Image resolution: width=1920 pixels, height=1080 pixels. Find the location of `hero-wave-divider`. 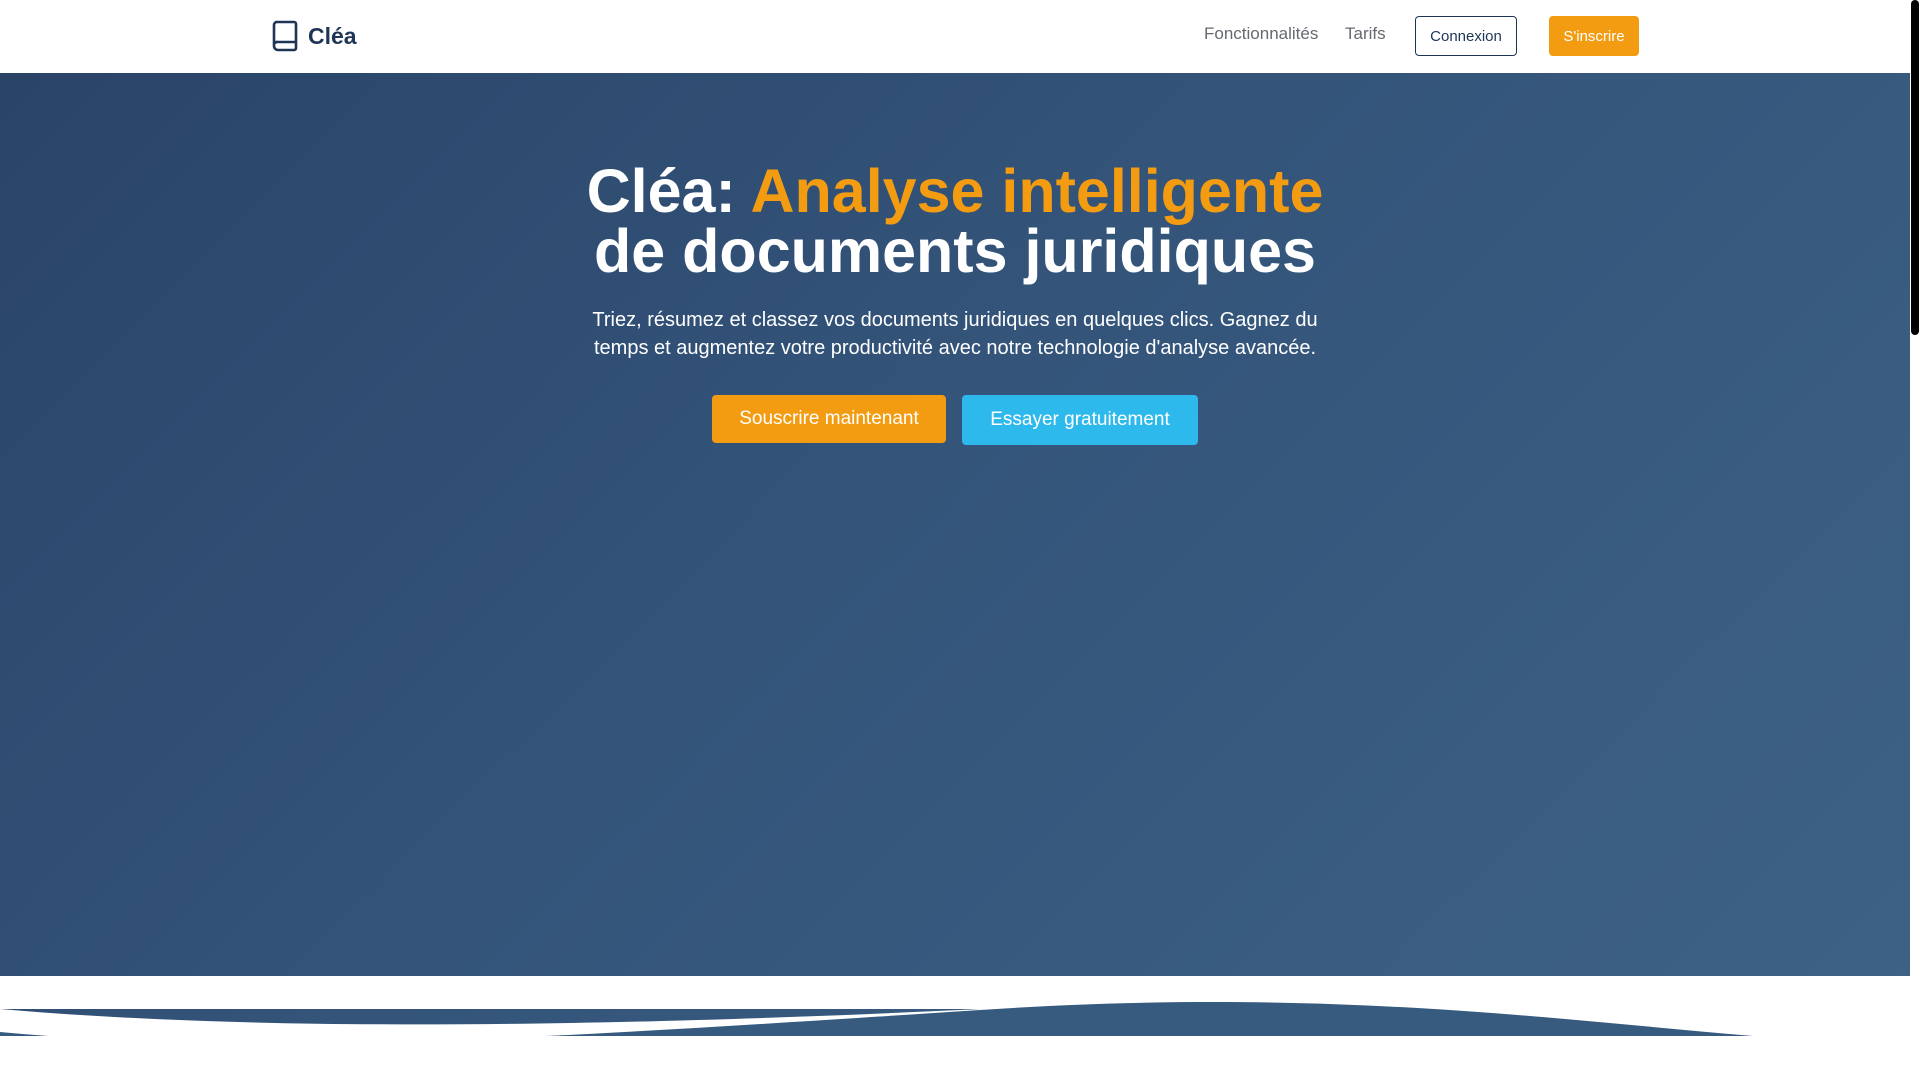

hero-wave-divider is located at coordinates (955, 1006).